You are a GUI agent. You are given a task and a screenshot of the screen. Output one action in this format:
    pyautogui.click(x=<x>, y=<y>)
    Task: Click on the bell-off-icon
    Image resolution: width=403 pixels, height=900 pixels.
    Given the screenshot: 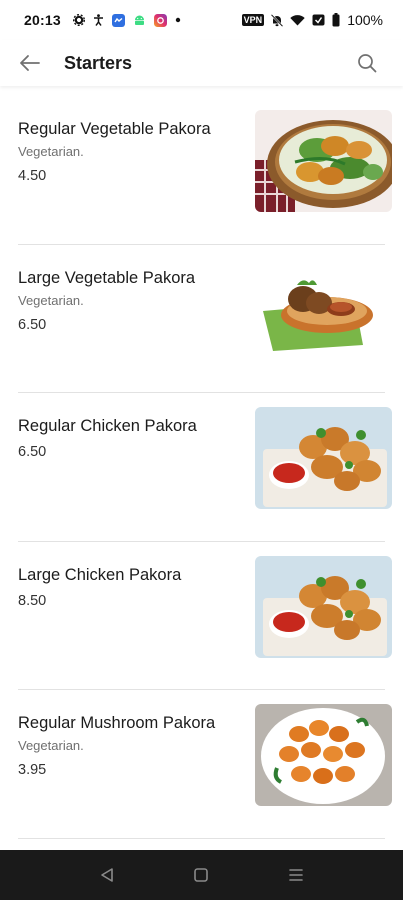 What is the action you would take?
    pyautogui.click(x=277, y=20)
    